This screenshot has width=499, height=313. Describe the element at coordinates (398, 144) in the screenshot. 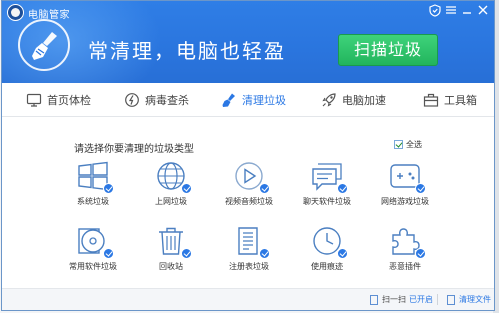

I see `select-all-checkbox` at that location.